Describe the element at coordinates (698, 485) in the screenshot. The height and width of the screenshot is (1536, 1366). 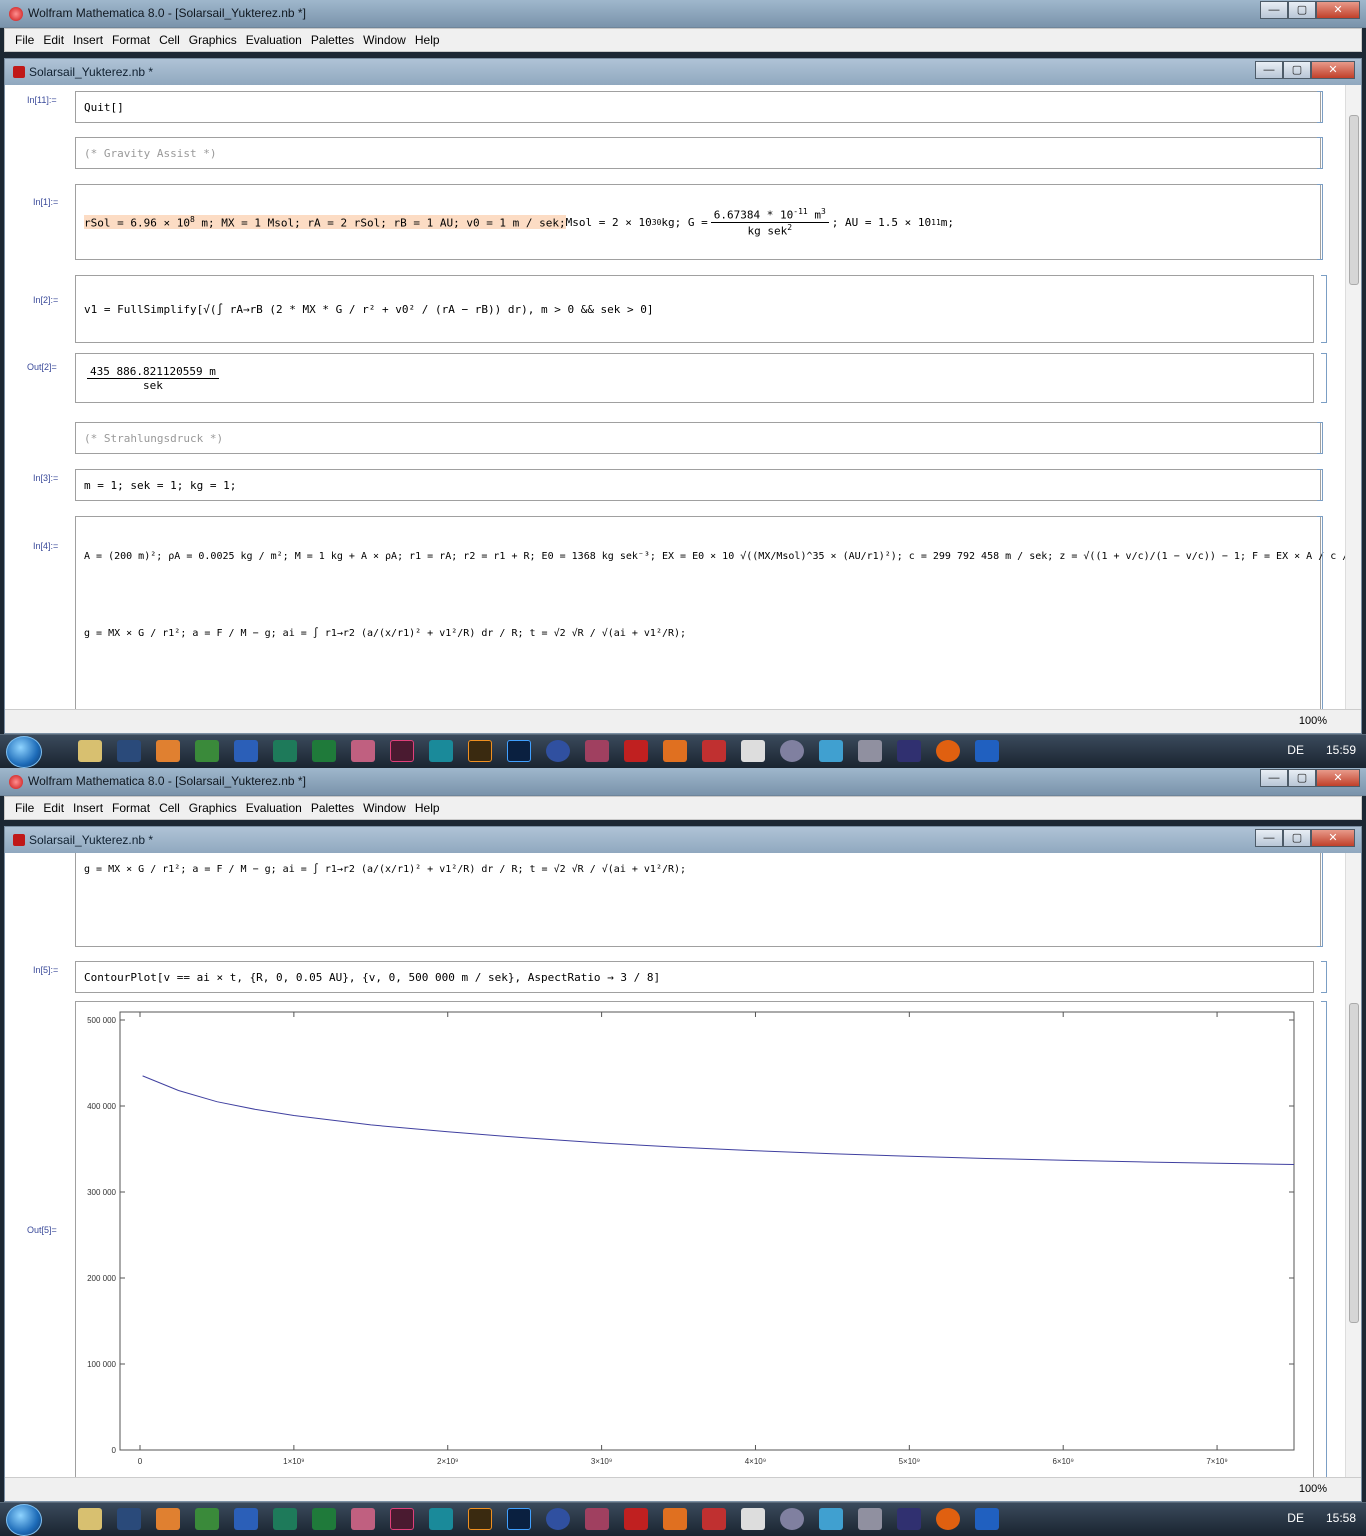
I see `input-cell-units: m = 1; sek = 1; kg = 1;` at that location.